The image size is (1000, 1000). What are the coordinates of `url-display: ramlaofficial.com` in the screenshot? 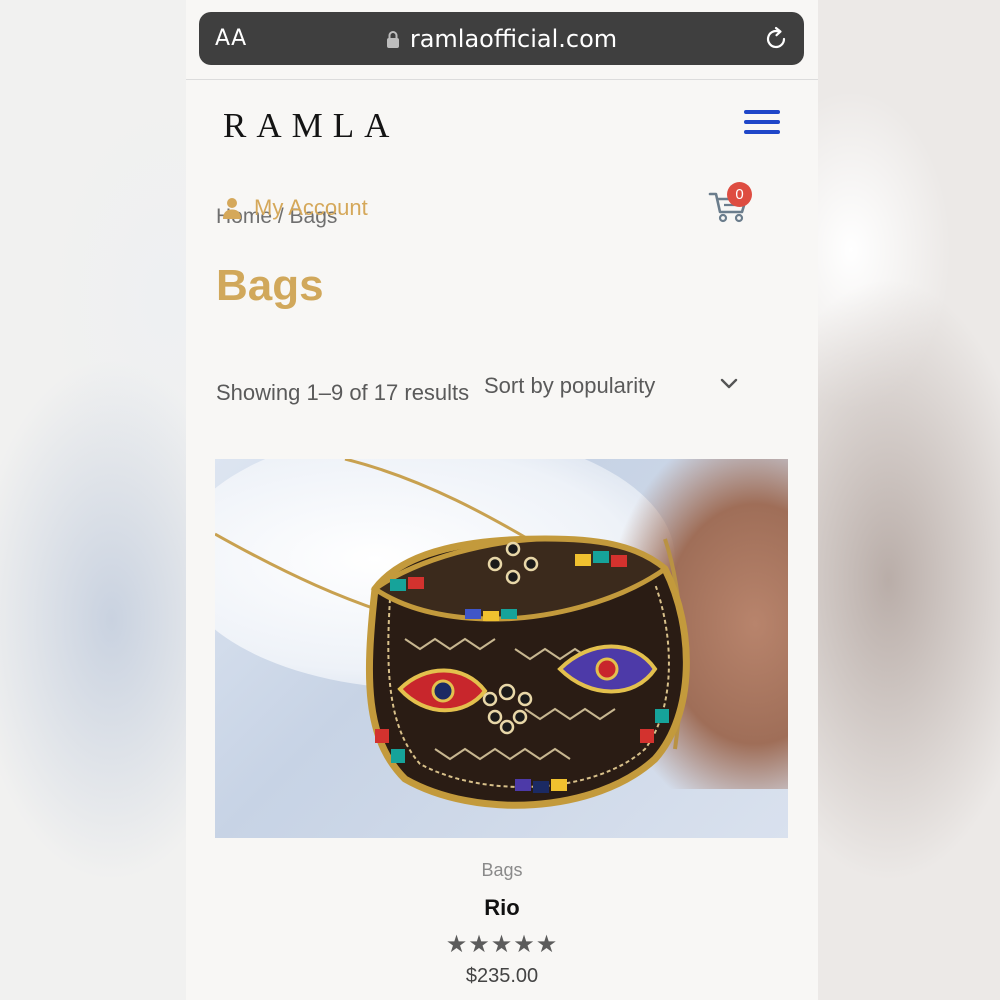 It's located at (501, 39).